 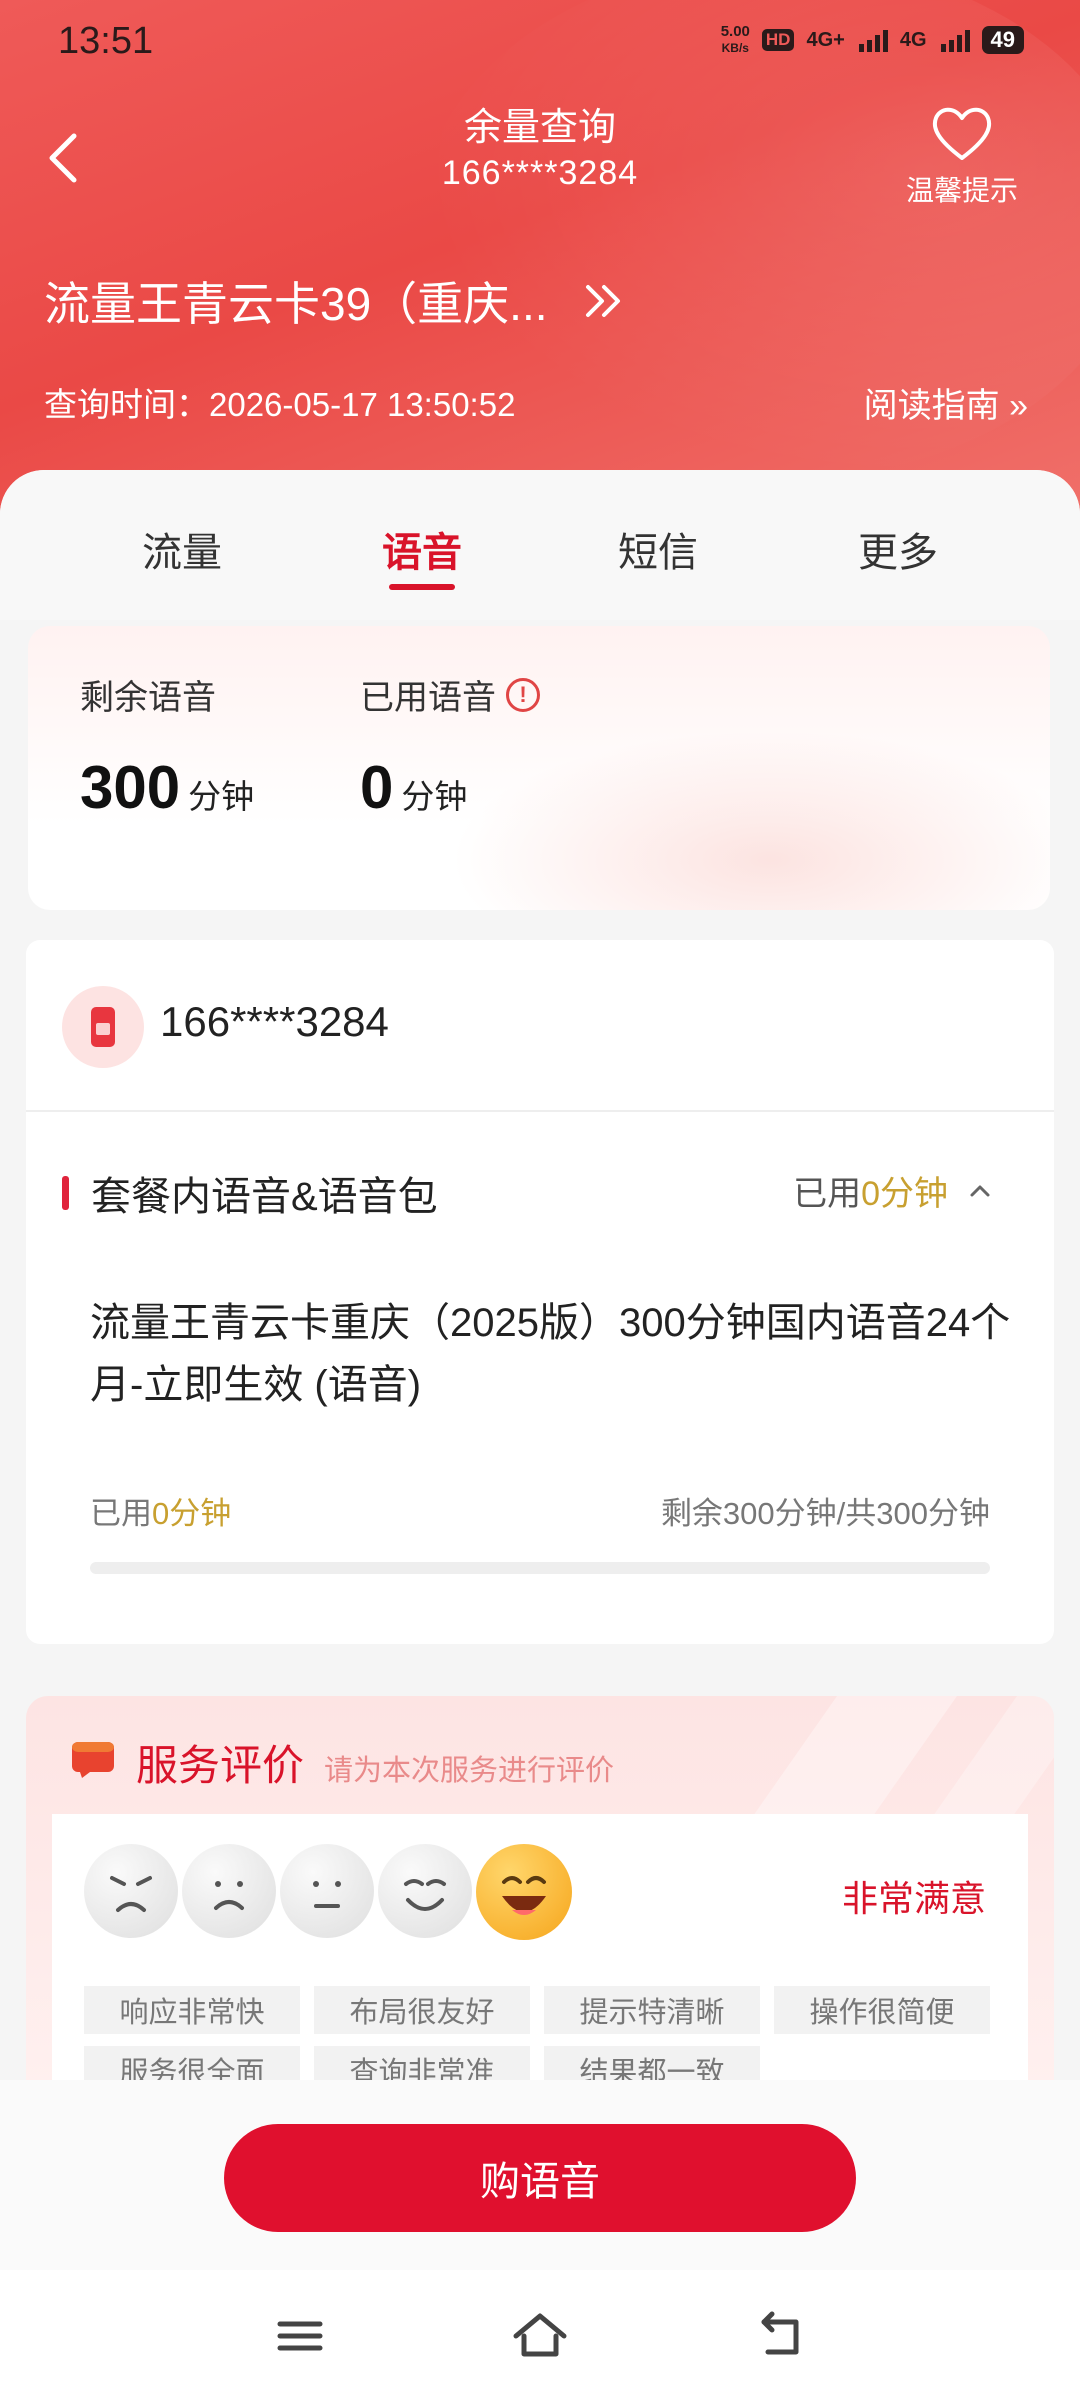 I want to click on menu-button, so click(x=300, y=2336).